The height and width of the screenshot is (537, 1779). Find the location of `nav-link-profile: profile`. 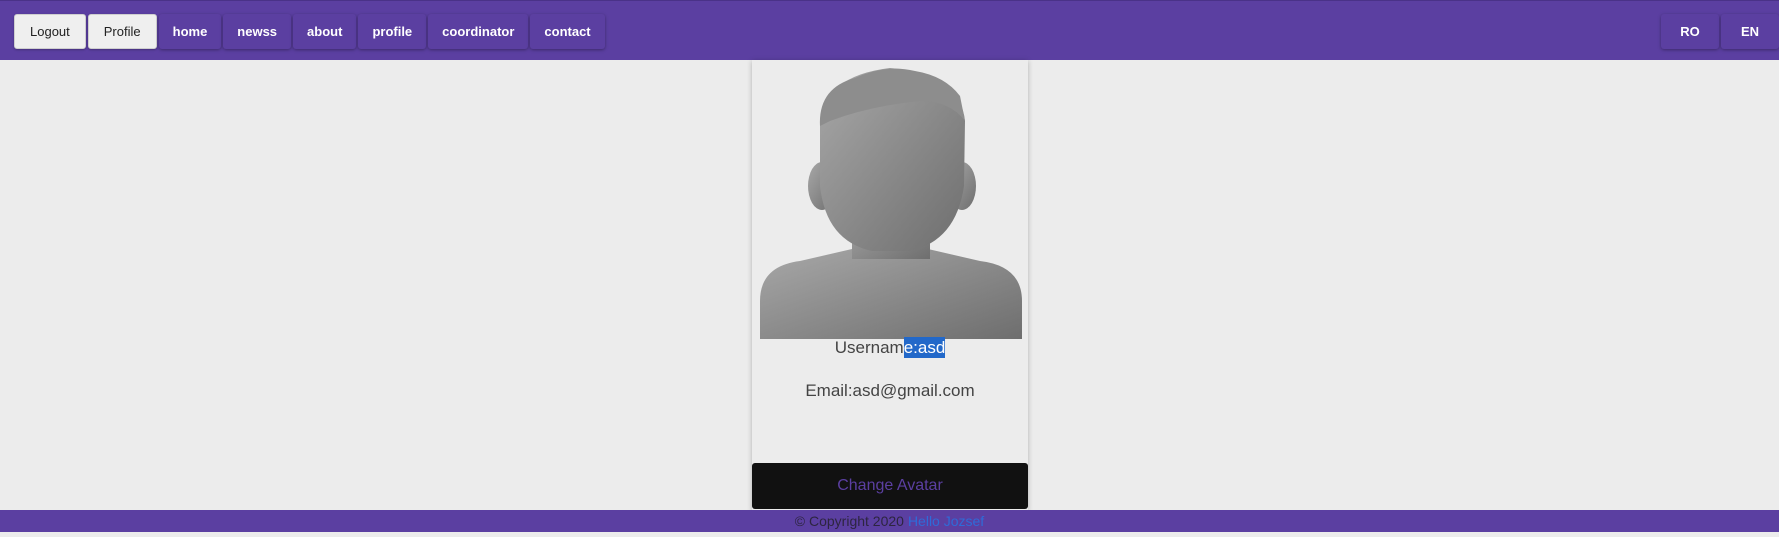

nav-link-profile: profile is located at coordinates (392, 31).